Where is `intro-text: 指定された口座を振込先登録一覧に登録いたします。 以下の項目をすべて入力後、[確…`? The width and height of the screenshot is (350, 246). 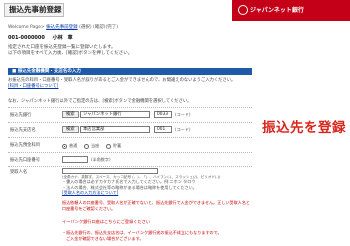
intro-text: 指定された口座を振込先登録一覧に登録いたします。 以下の項目をすべて入力後、[確… is located at coordinates (123, 51).